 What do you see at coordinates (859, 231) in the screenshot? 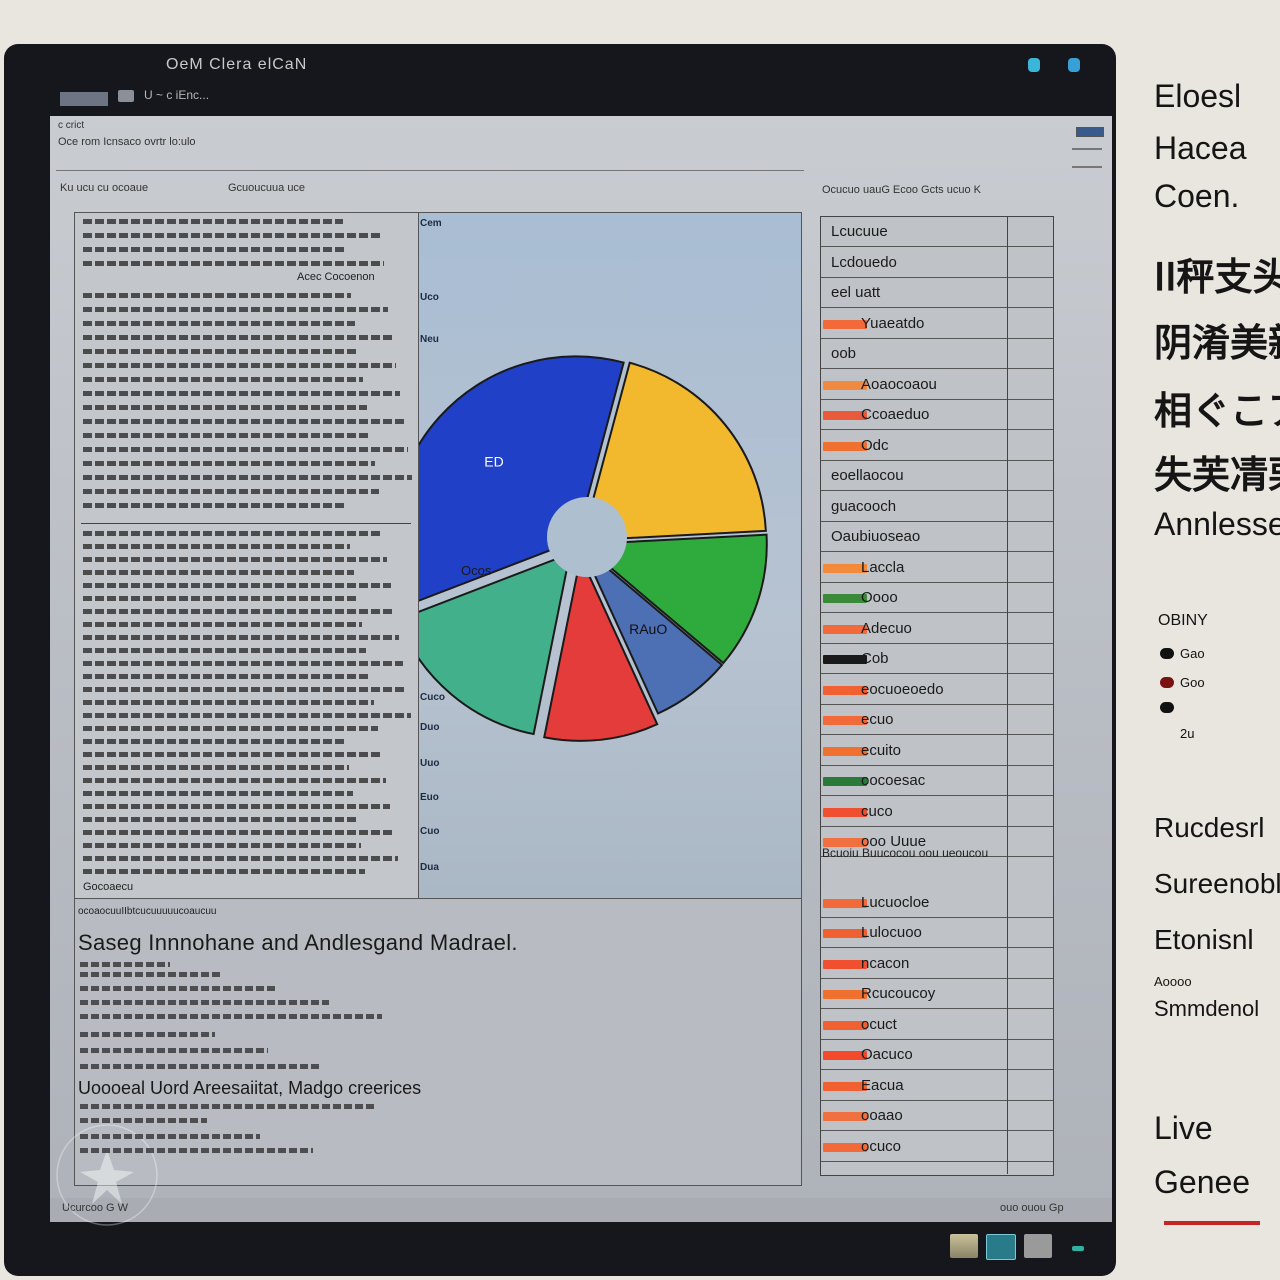
I see `row-label: Lcucuue` at bounding box center [859, 231].